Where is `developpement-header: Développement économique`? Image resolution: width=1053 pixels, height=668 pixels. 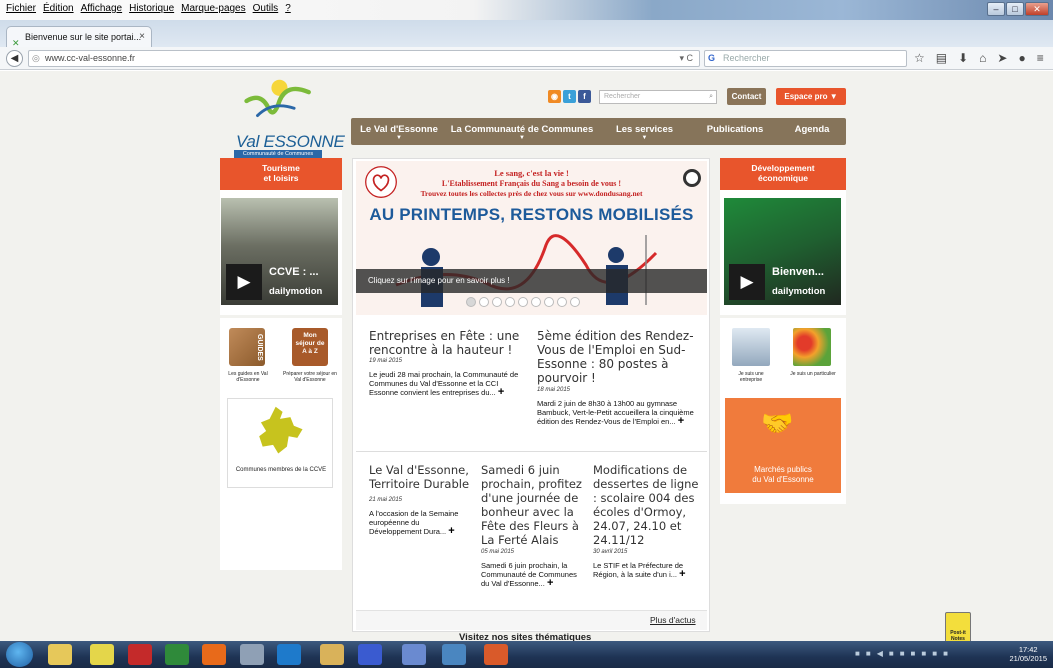 developpement-header: Développement économique is located at coordinates (783, 174).